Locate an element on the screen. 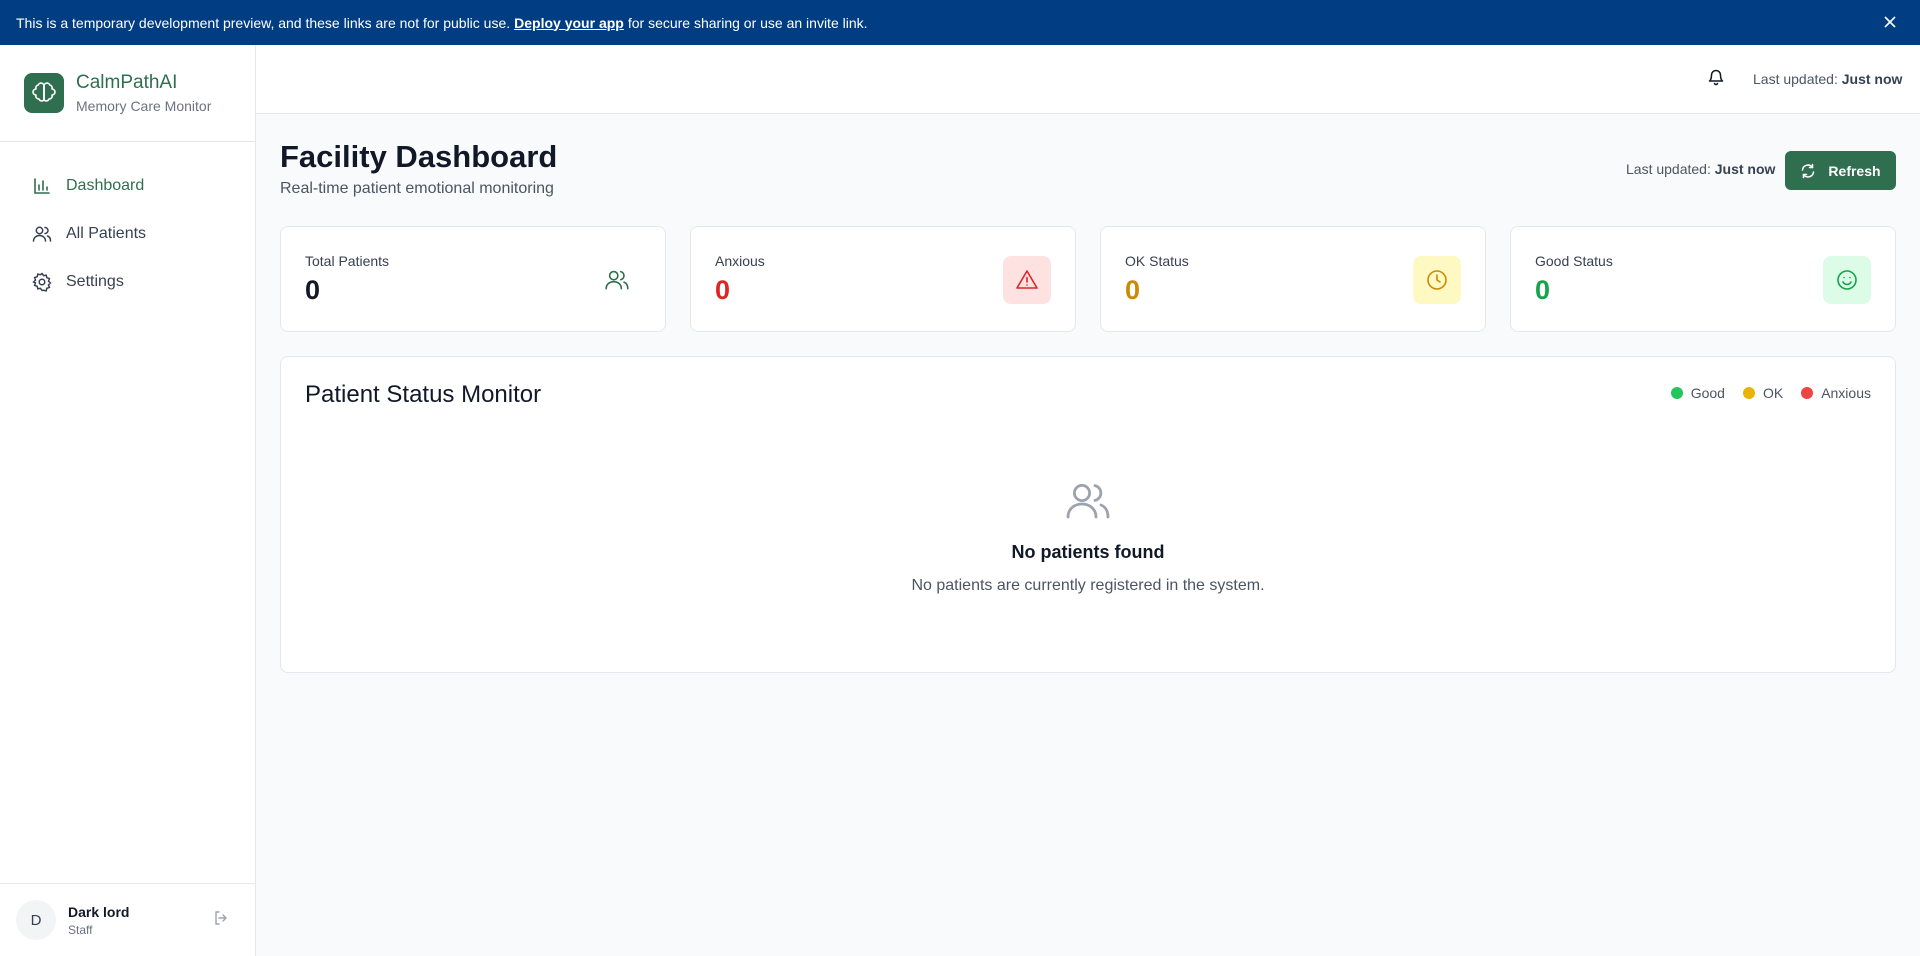 This screenshot has height=956, width=1920. monitor-title: Patient Status Monitor is located at coordinates (423, 394).